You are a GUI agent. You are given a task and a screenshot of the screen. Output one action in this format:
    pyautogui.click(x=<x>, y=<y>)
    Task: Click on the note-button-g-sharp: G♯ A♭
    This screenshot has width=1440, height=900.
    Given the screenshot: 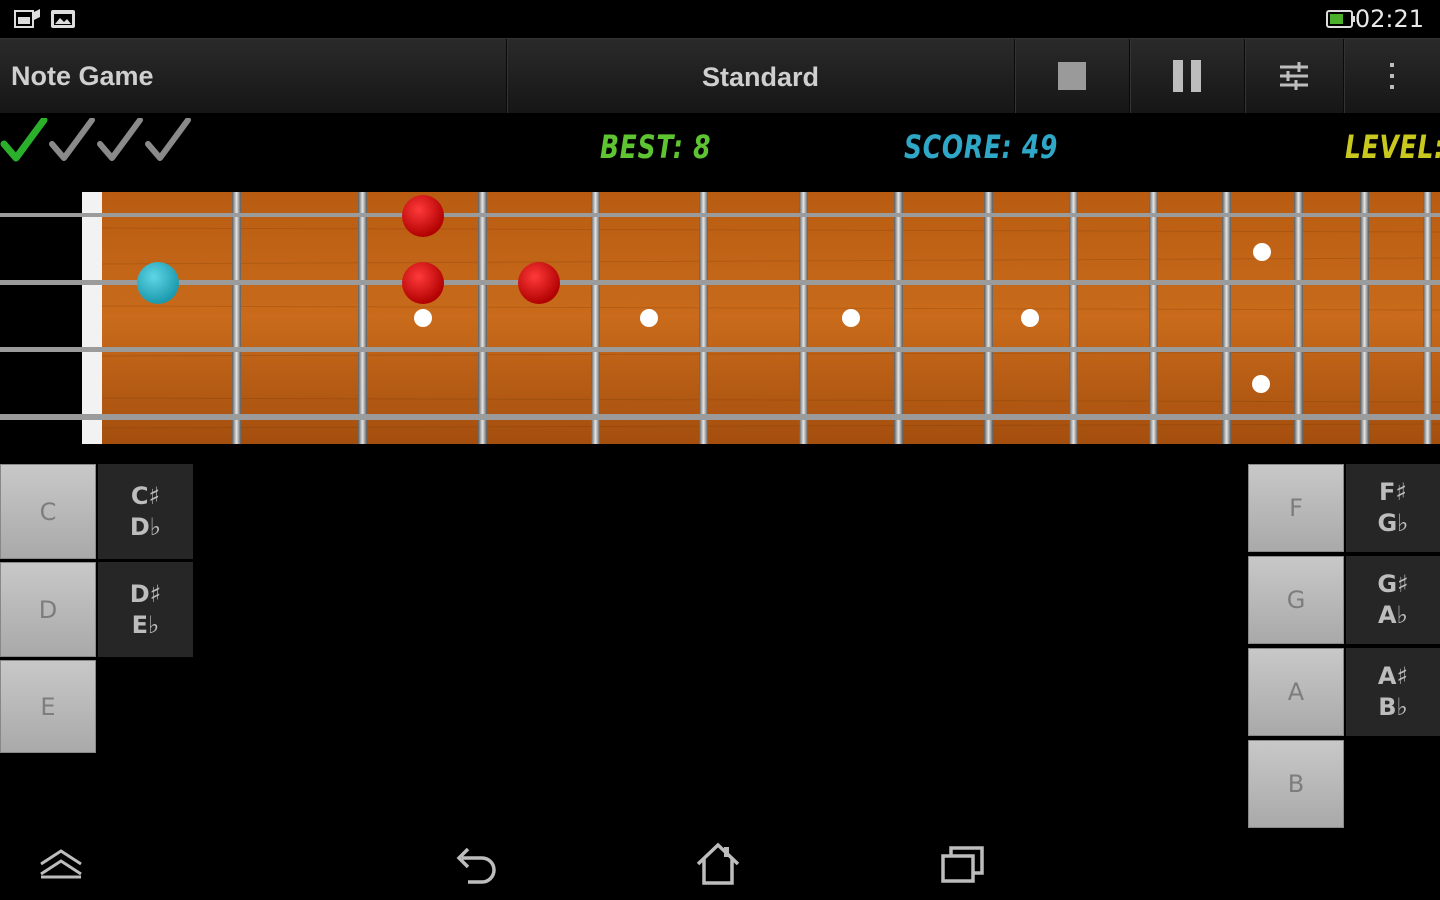 What is the action you would take?
    pyautogui.click(x=1393, y=600)
    